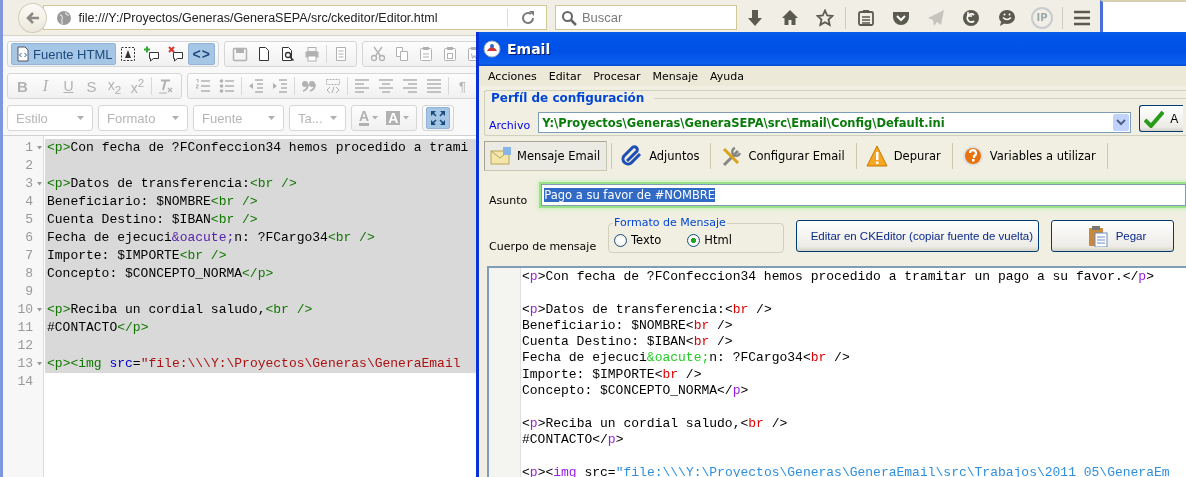 This screenshot has width=1186, height=477. I want to click on code-line: Cuenta Destino: $IBAN<br />, so click(628, 342).